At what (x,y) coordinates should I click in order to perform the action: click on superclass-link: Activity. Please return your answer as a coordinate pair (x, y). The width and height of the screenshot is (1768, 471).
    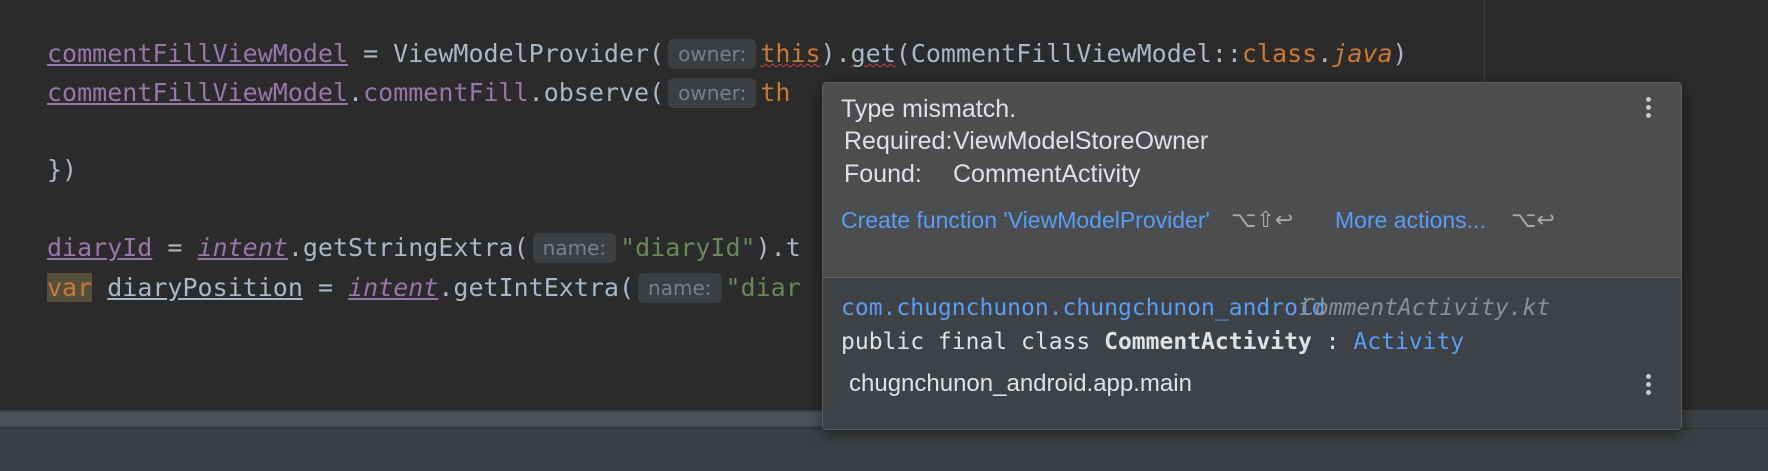
    Looking at the image, I should click on (1408, 342).